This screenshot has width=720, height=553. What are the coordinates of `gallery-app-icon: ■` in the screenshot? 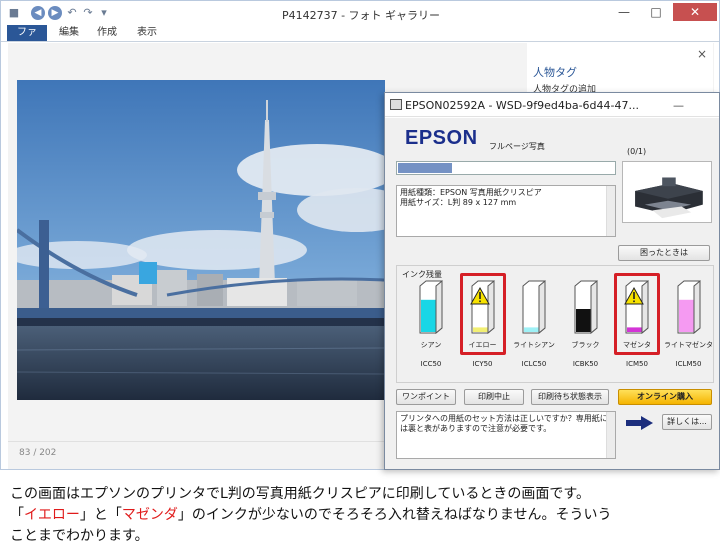 It's located at (14, 13).